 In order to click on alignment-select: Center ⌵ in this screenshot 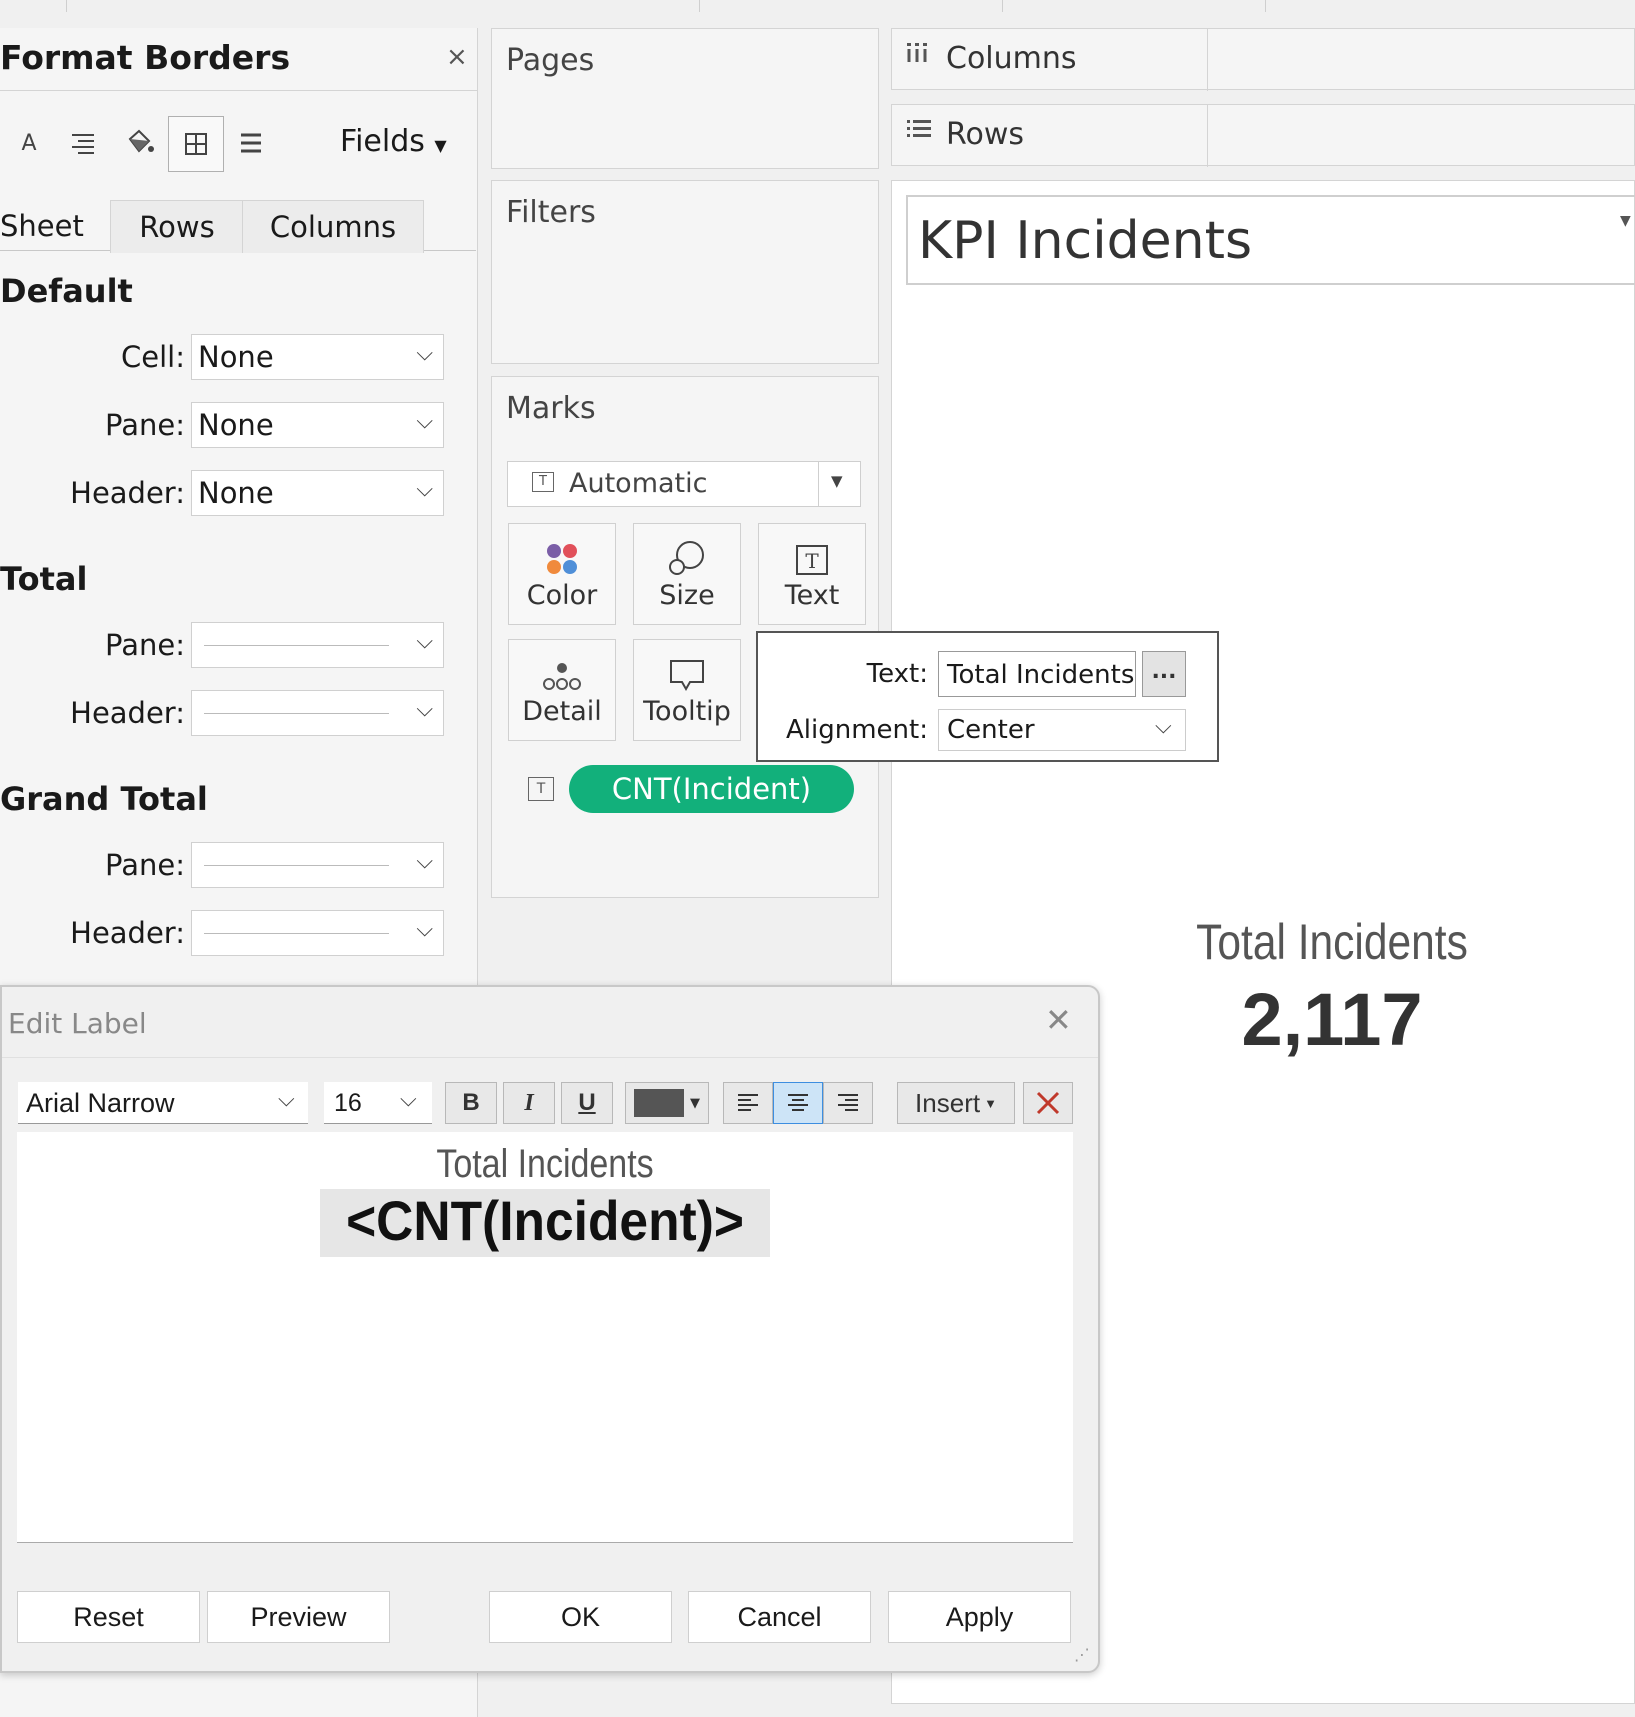, I will do `click(1062, 730)`.